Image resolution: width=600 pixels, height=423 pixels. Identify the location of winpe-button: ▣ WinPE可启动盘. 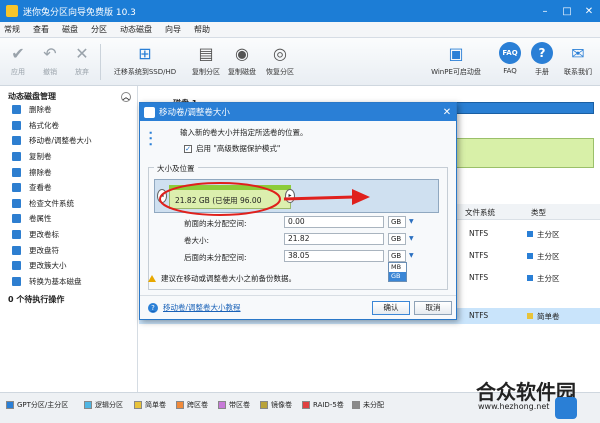
(456, 59).